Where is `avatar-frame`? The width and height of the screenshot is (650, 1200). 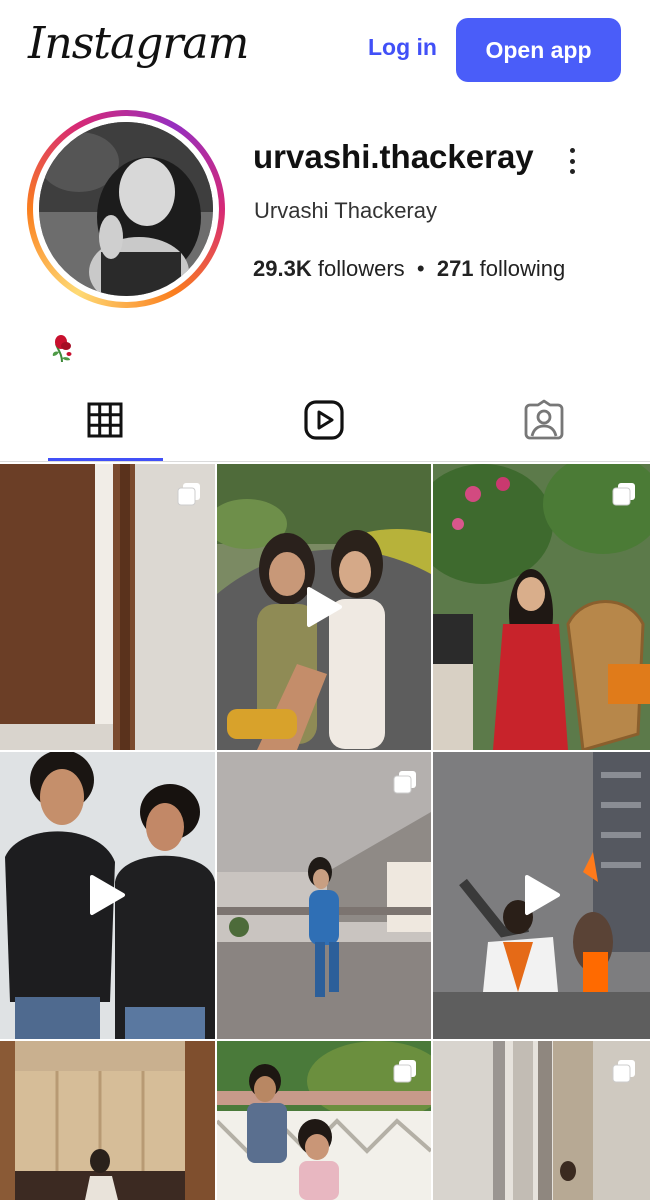
avatar-frame is located at coordinates (126, 209).